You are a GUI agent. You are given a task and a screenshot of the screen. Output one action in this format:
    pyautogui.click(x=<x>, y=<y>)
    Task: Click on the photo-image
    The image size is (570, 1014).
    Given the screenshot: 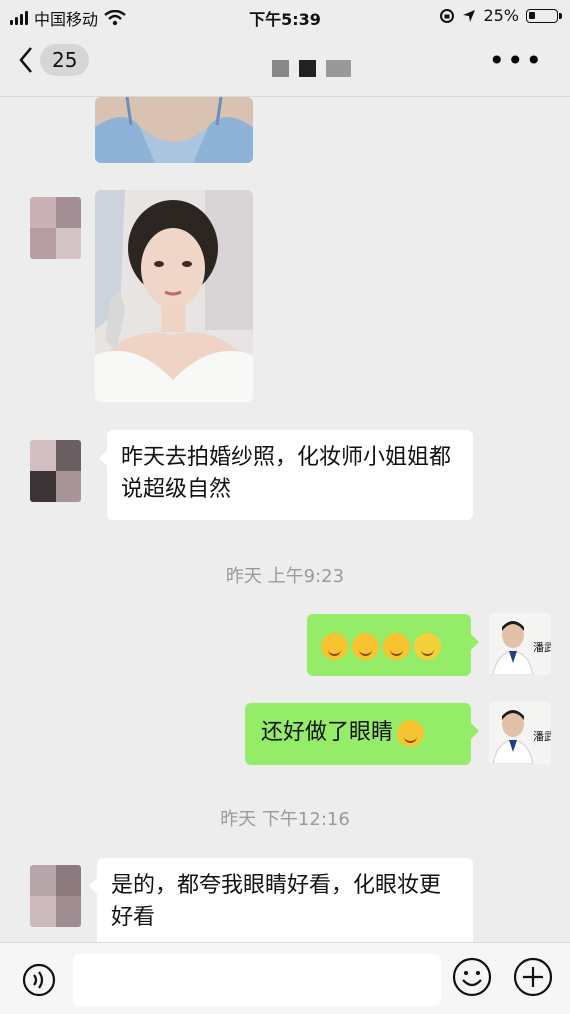 What is the action you would take?
    pyautogui.click(x=174, y=130)
    